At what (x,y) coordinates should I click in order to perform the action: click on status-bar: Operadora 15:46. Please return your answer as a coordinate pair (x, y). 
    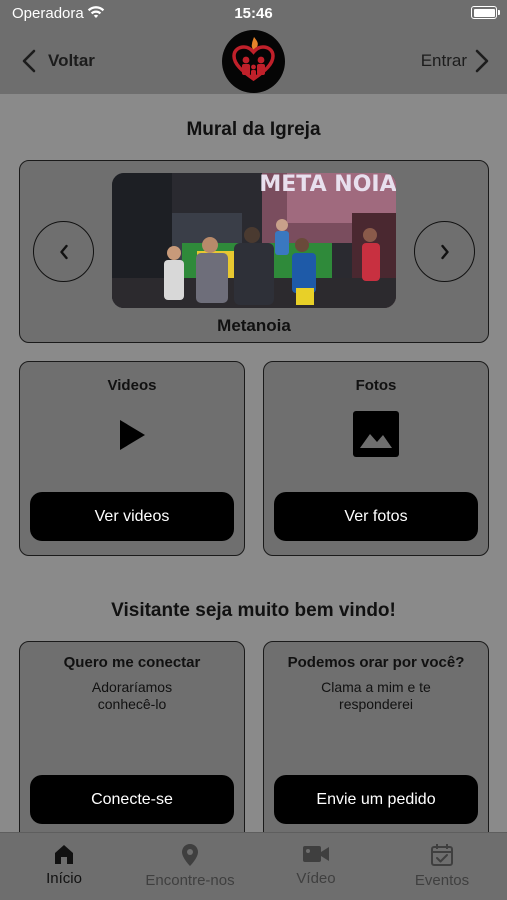
    Looking at the image, I should click on (253, 14).